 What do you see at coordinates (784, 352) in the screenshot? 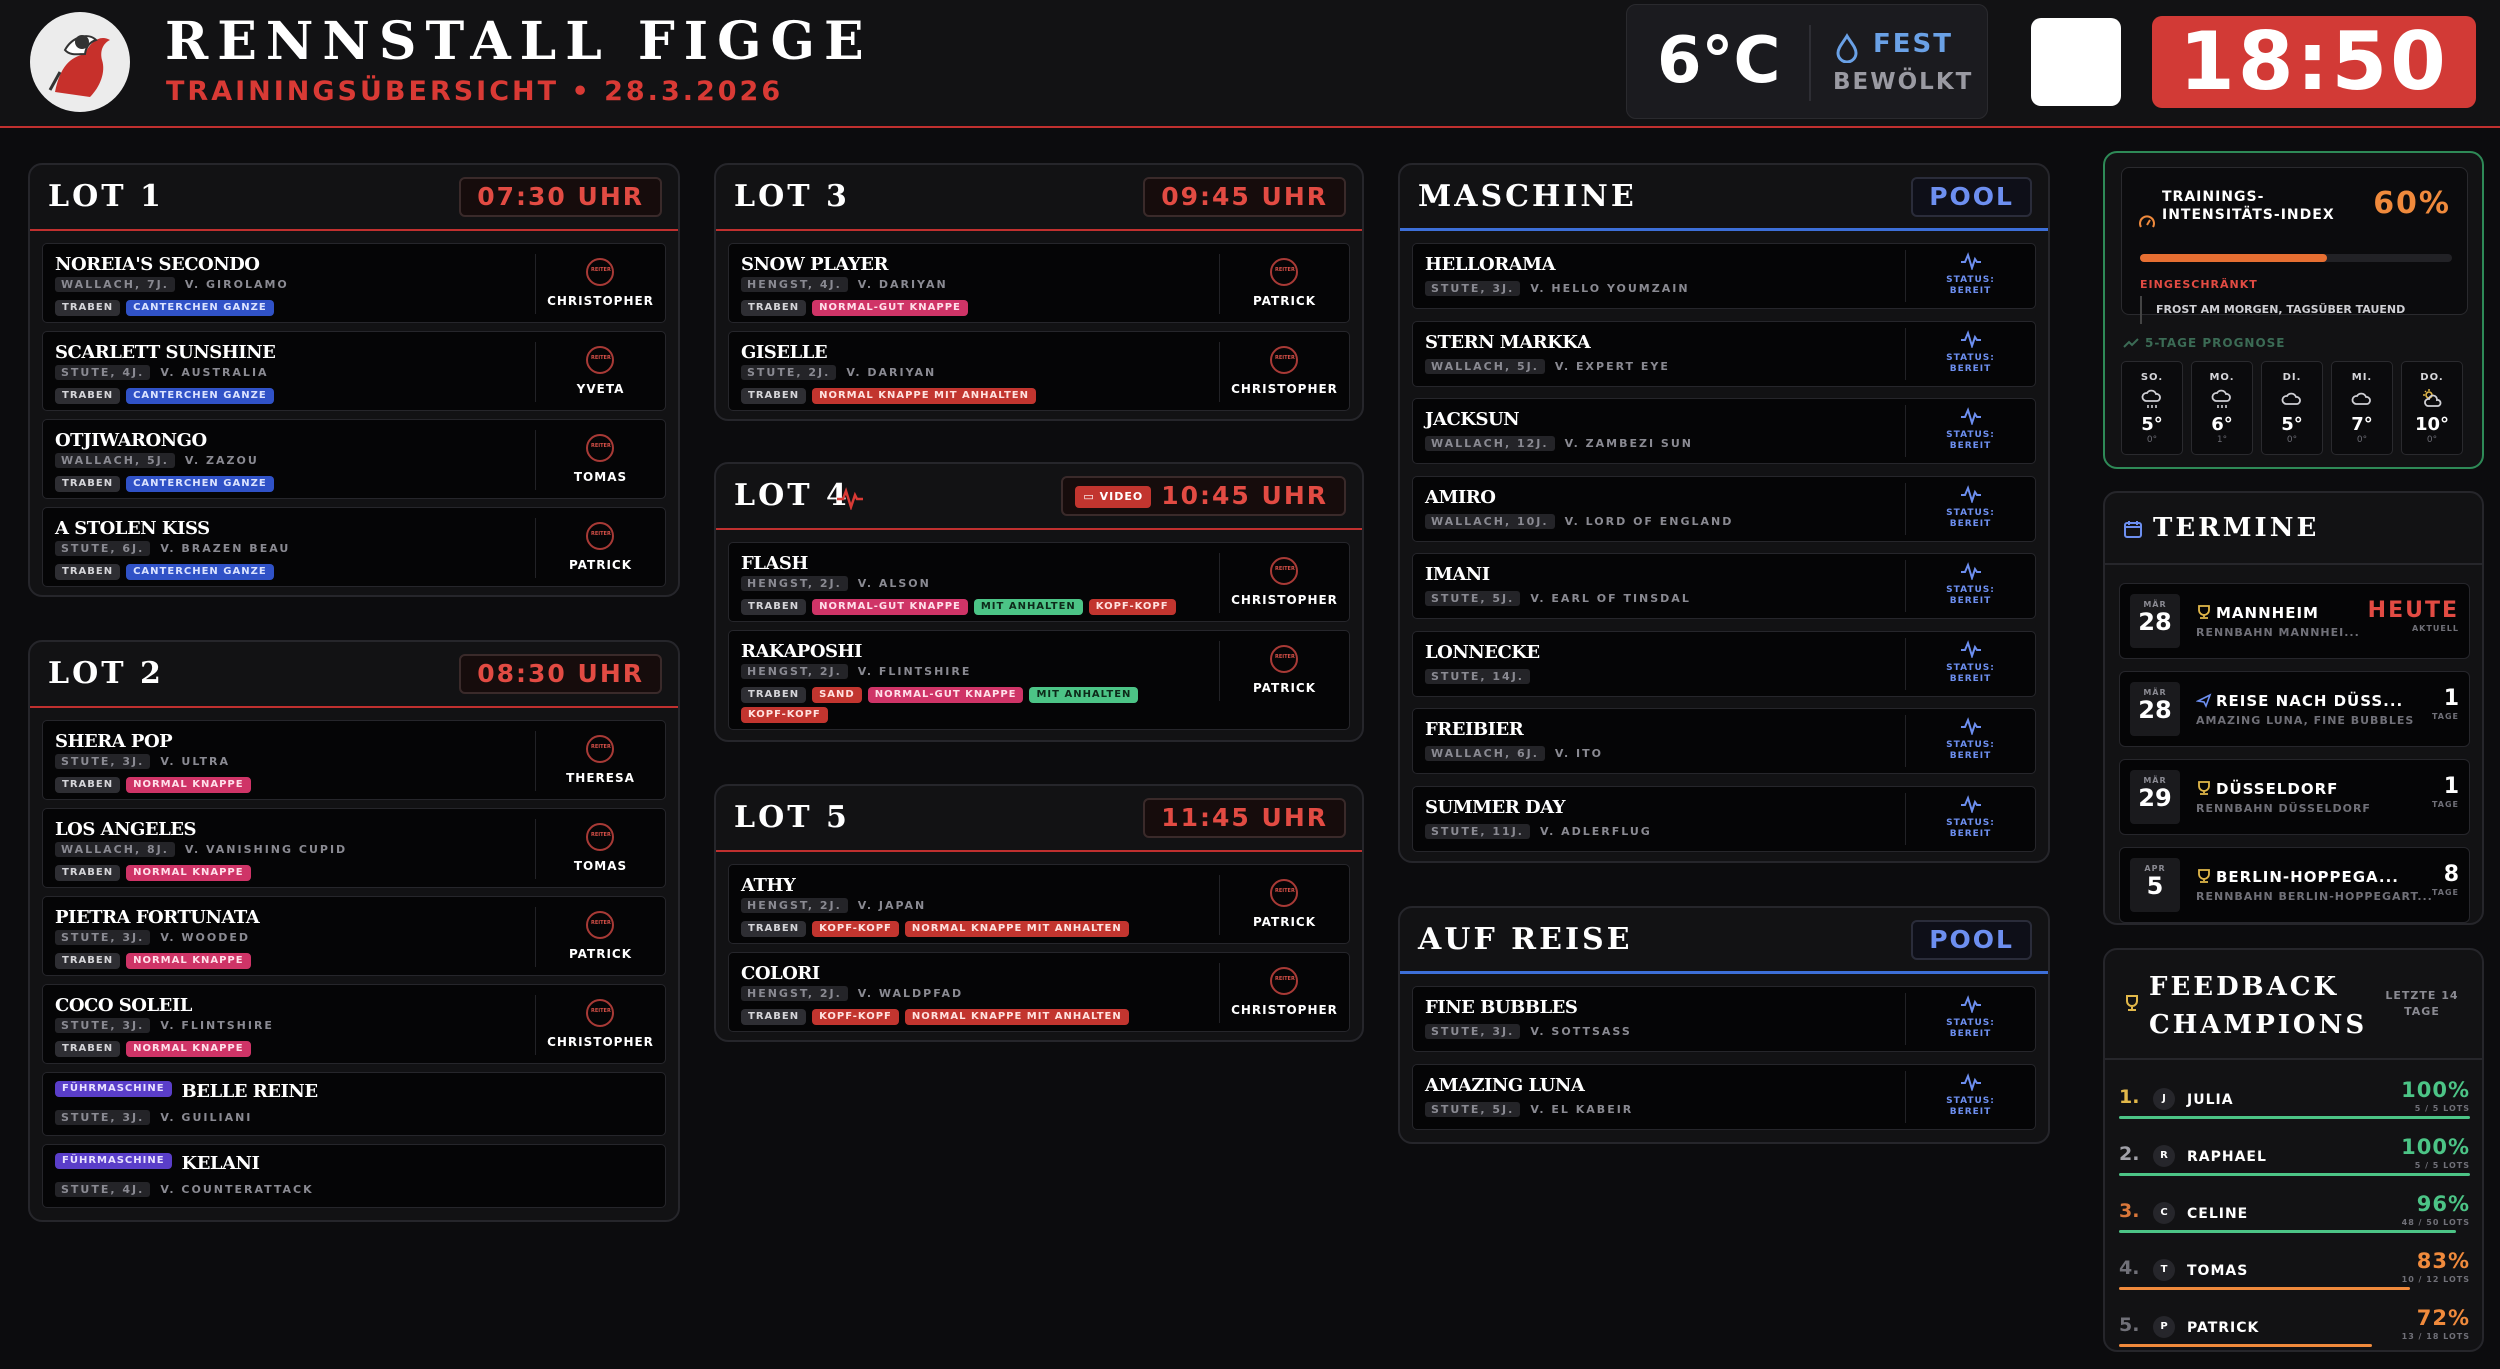
I see `horse-name: GISELLE` at bounding box center [784, 352].